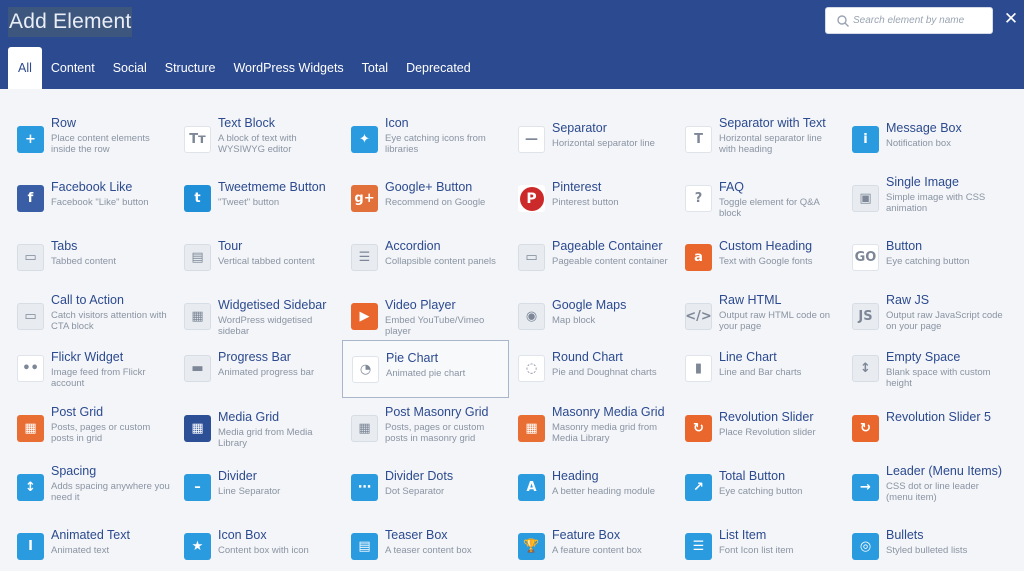 The image size is (1024, 571). I want to click on element-description: Content box with icon, so click(263, 550).